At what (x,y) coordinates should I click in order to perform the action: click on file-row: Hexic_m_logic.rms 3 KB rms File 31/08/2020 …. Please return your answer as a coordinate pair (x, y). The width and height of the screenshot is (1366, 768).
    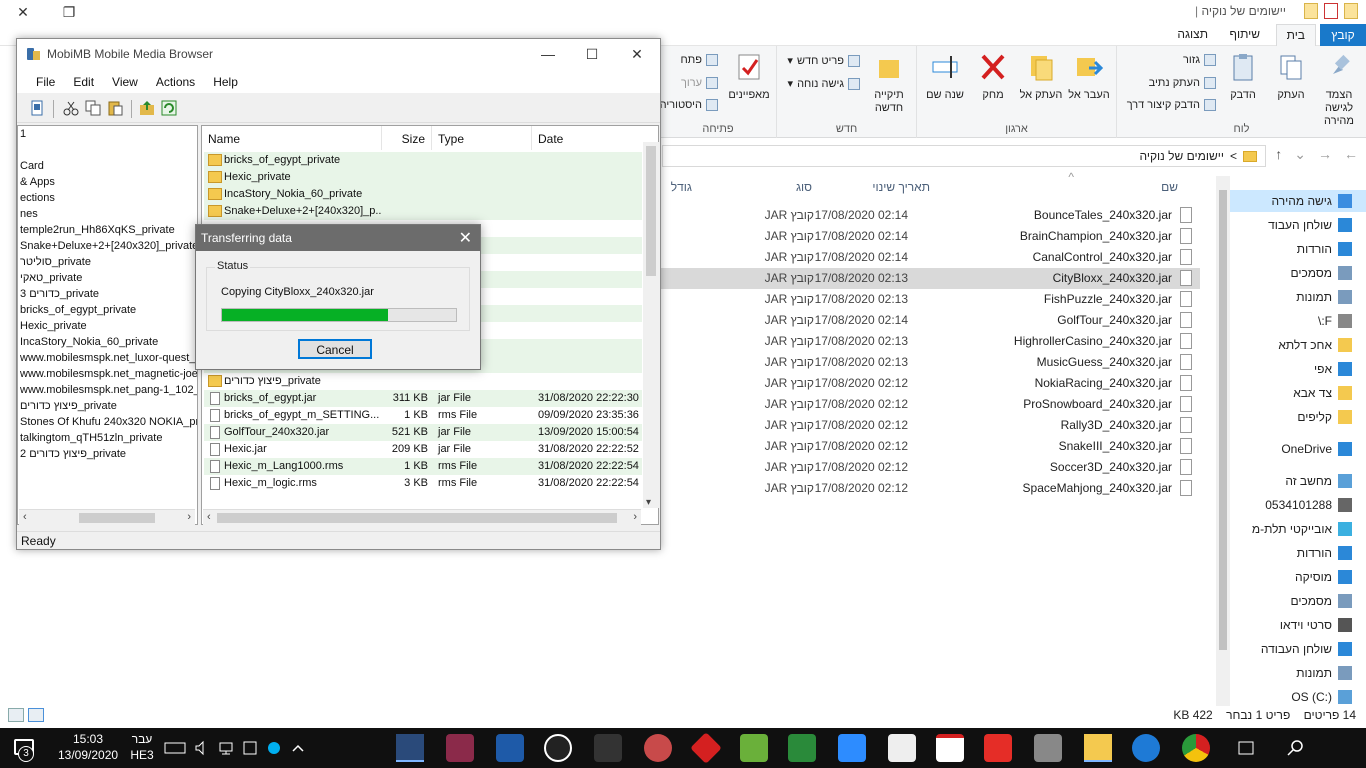
    Looking at the image, I should click on (423, 483).